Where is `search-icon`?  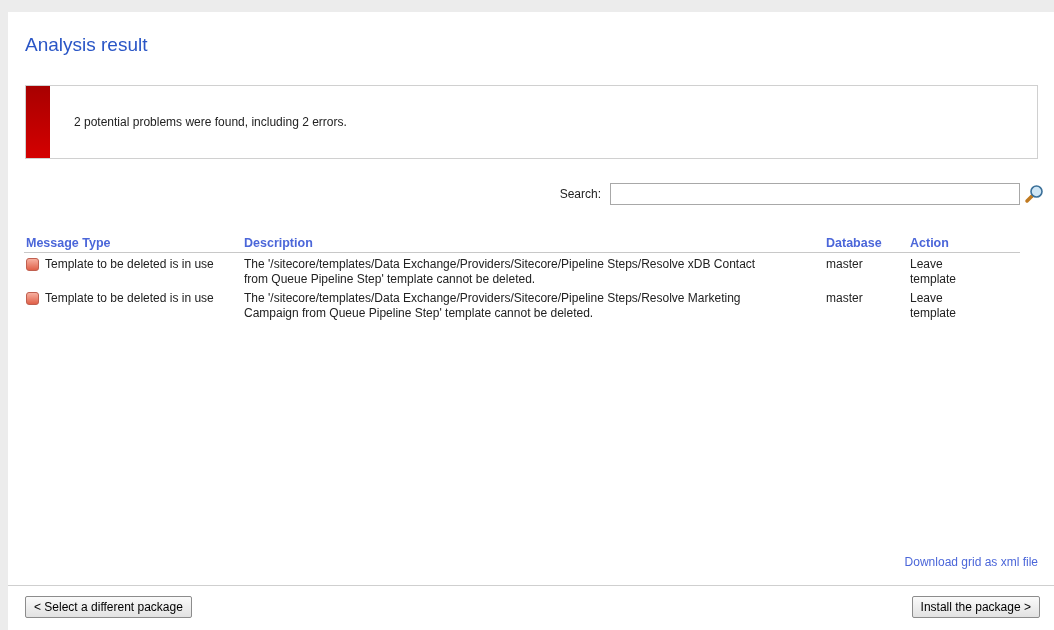
search-icon is located at coordinates (1034, 194).